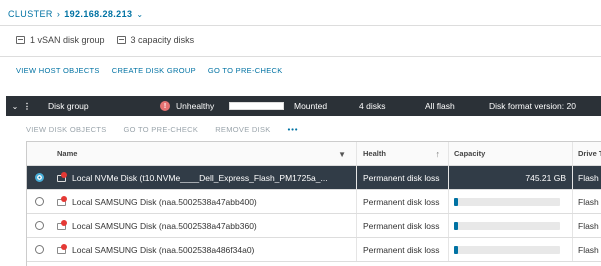  What do you see at coordinates (15, 106) in the screenshot?
I see `expand-chevron-icon: ⌄` at bounding box center [15, 106].